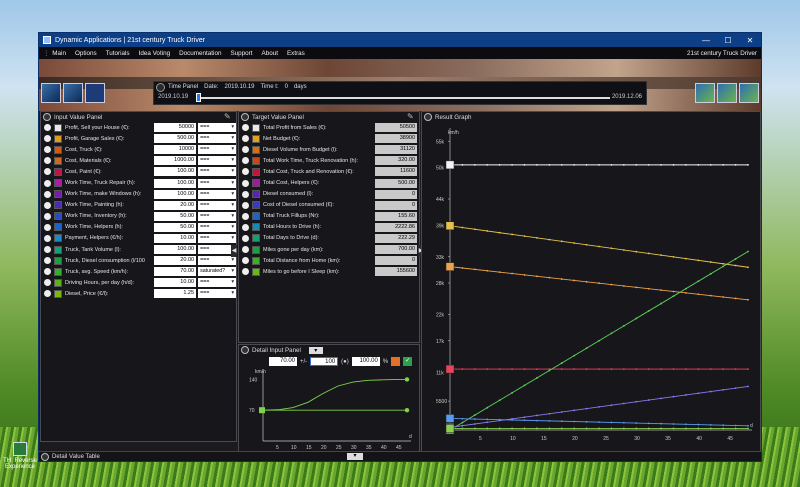 This screenshot has width=800, height=487. I want to click on truck-thumbnail-button, so click(51, 93).